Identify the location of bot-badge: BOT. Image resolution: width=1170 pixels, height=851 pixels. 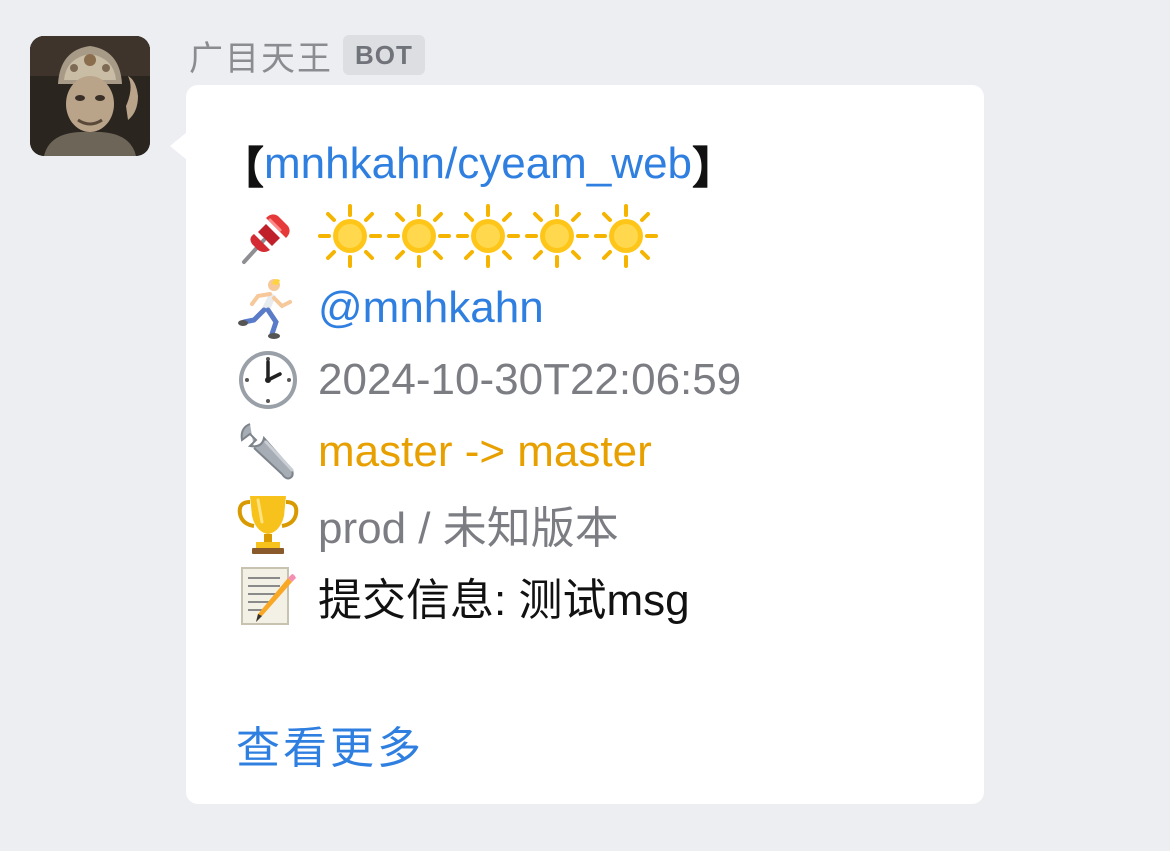
(384, 55).